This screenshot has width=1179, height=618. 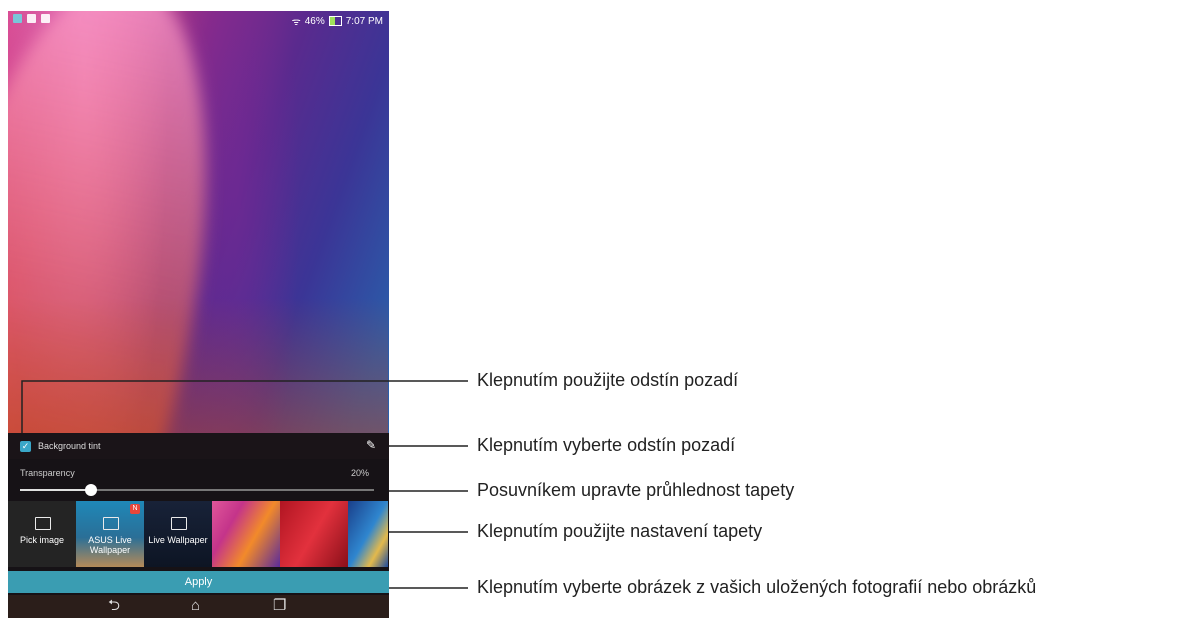 I want to click on battery-percent: 46%, so click(x=314, y=21).